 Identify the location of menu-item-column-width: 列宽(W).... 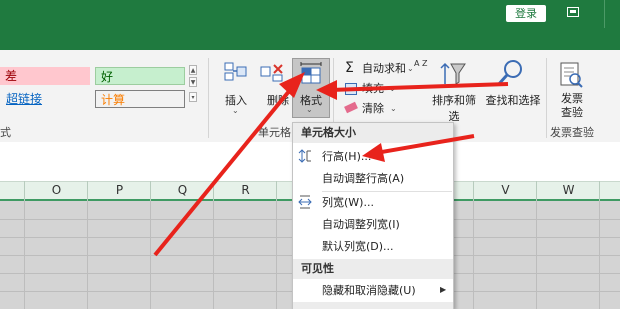
(348, 203).